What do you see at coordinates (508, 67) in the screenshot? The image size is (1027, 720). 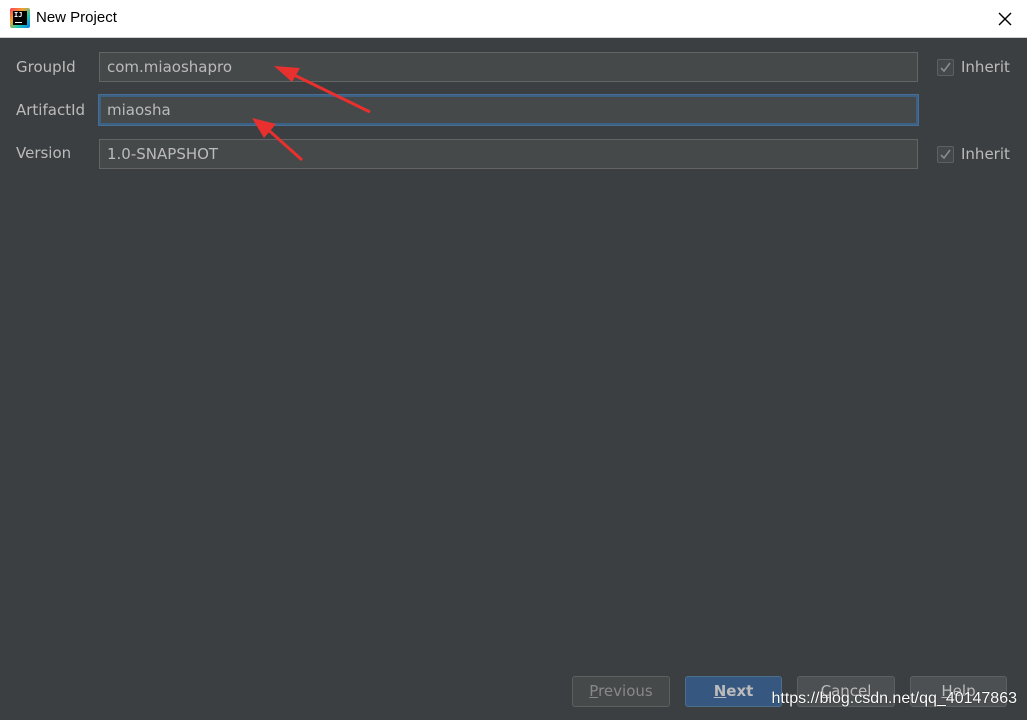 I see `group-id-field: com.miaoshapro` at bounding box center [508, 67].